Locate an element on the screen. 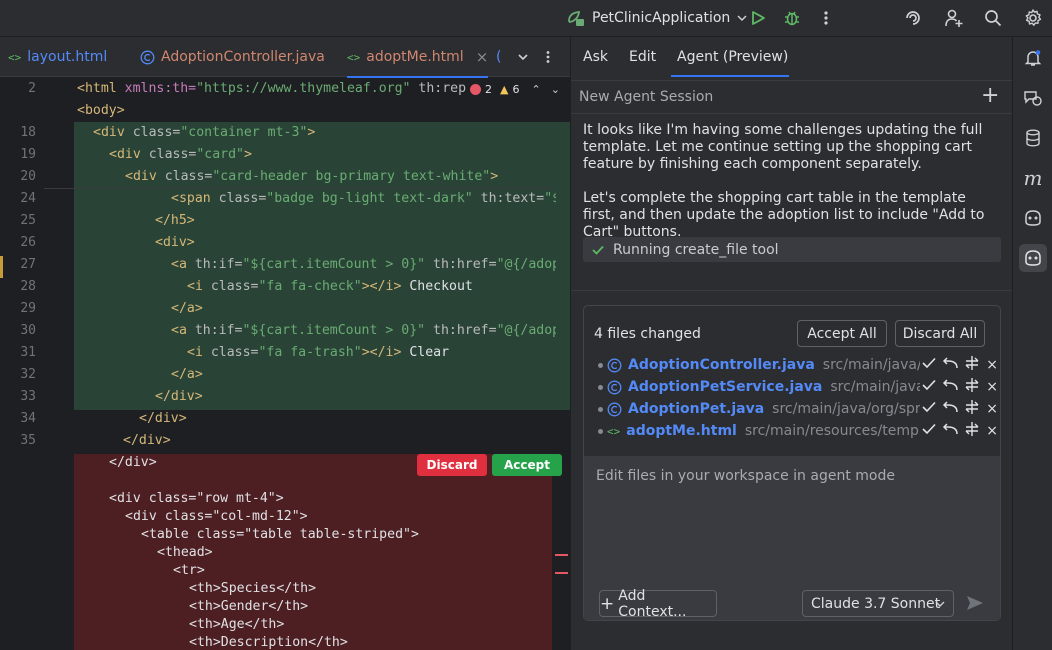 This screenshot has height=650, width=1052. run-config-label: PetClinicApplication is located at coordinates (661, 18).